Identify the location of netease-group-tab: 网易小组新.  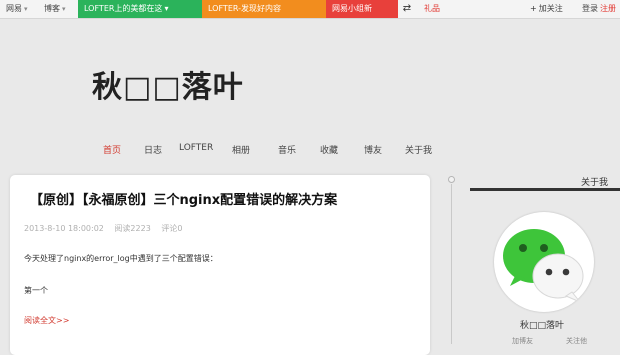
(362, 9).